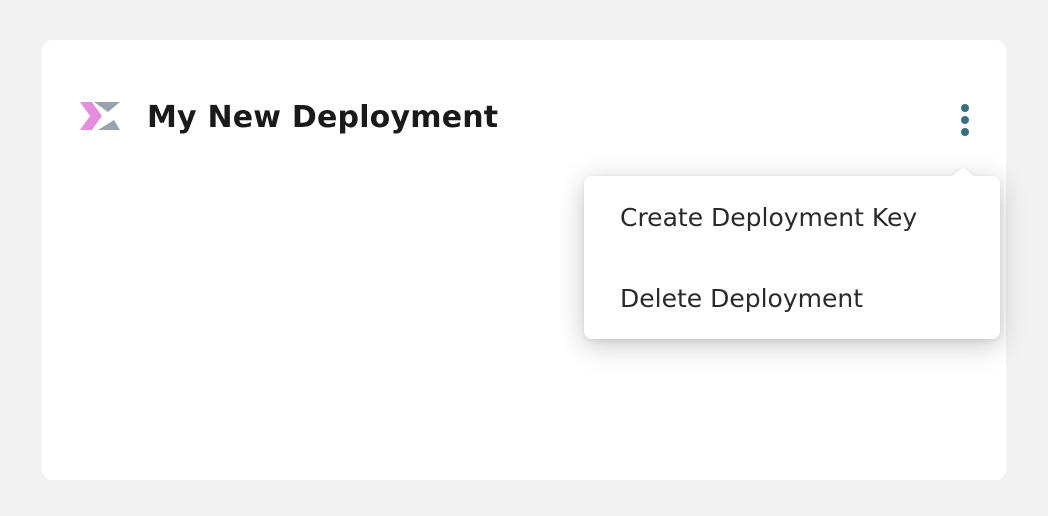  Describe the element at coordinates (966, 121) in the screenshot. I see `kebab-menu-icon` at that location.